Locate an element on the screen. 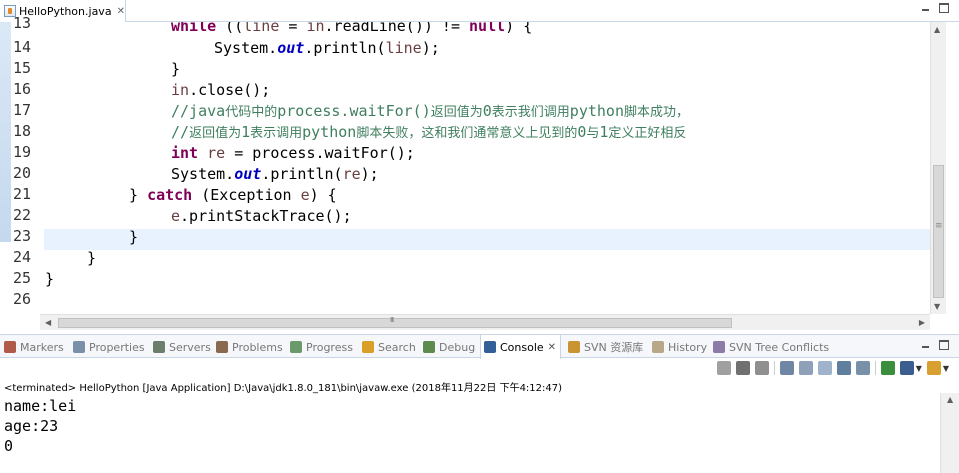 The height and width of the screenshot is (473, 959). editor-horizontal-scroll-thumb is located at coordinates (395, 322).